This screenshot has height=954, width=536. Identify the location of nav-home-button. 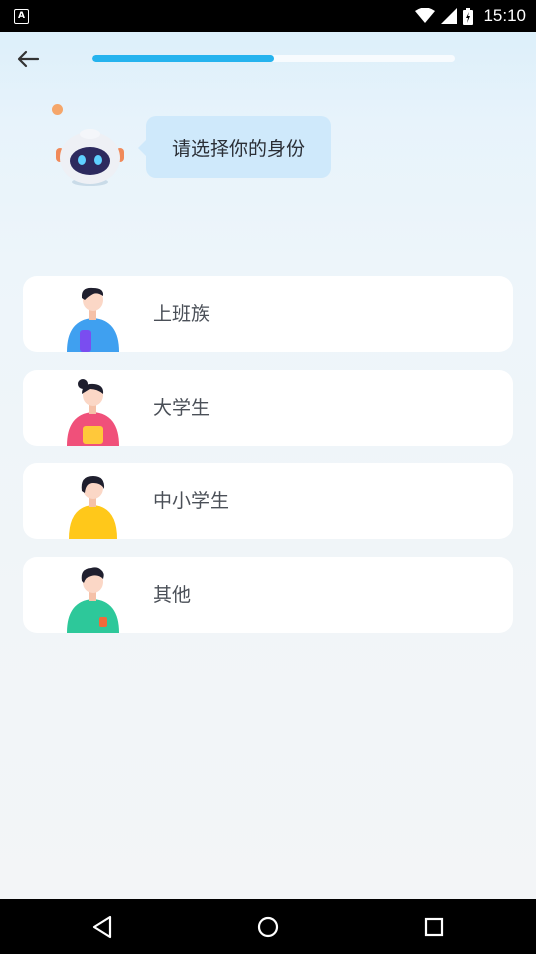
(268, 927).